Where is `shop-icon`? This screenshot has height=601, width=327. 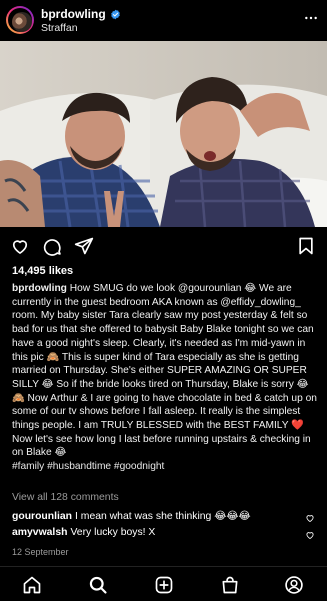
shop-icon is located at coordinates (230, 585).